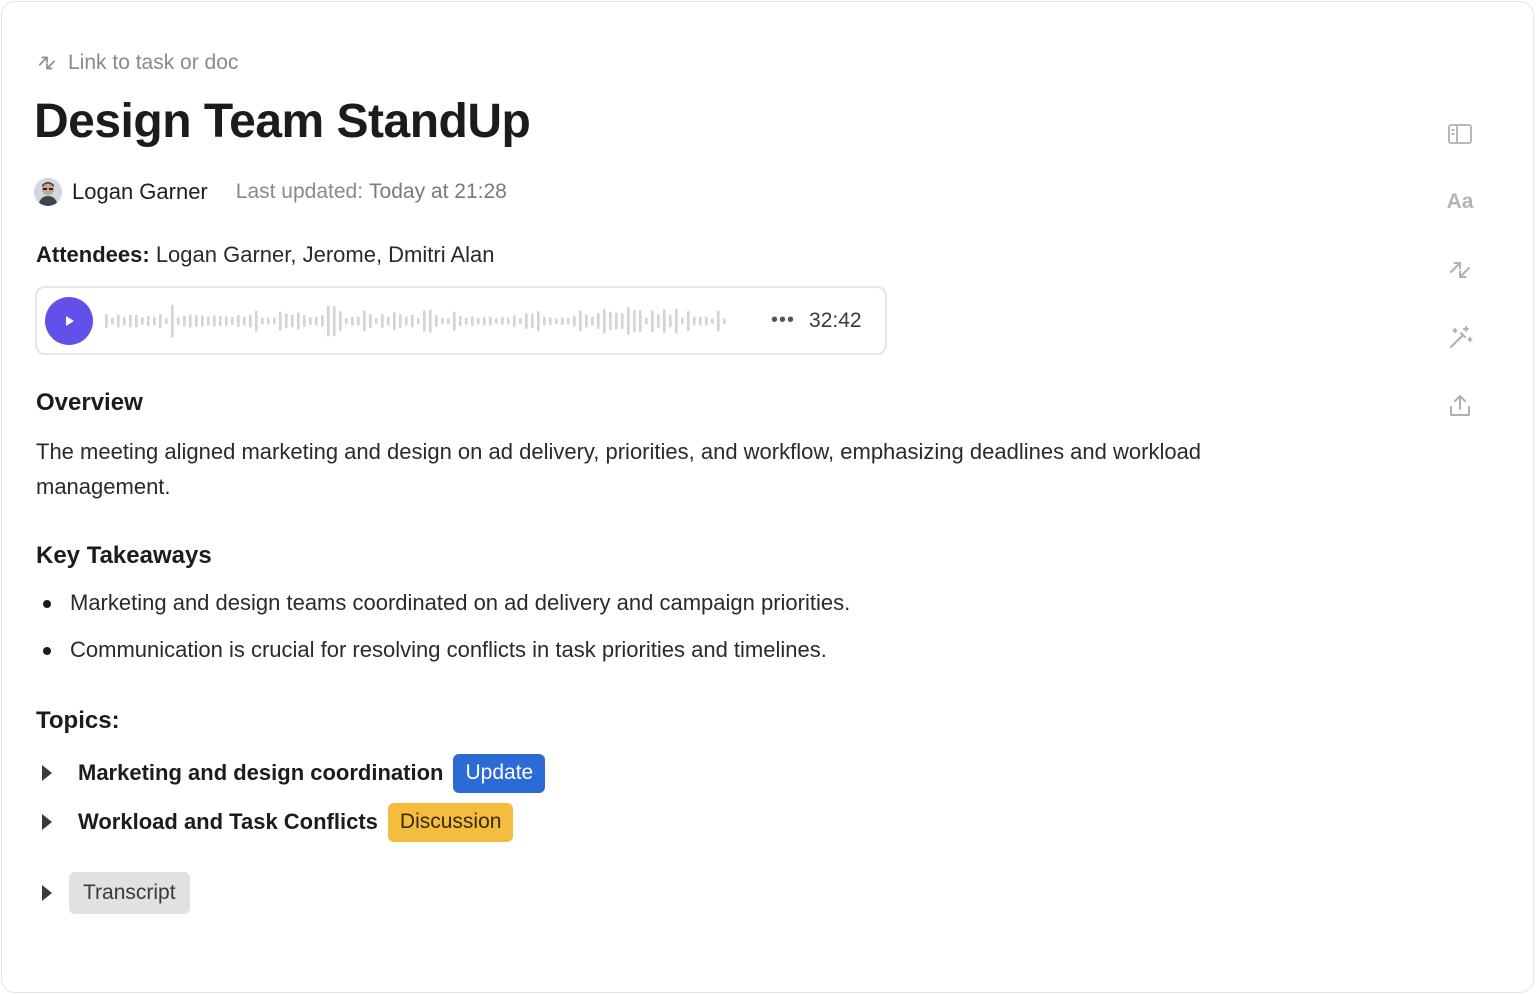 This screenshot has height=995, width=1536. I want to click on audio-more-button: •••, so click(783, 320).